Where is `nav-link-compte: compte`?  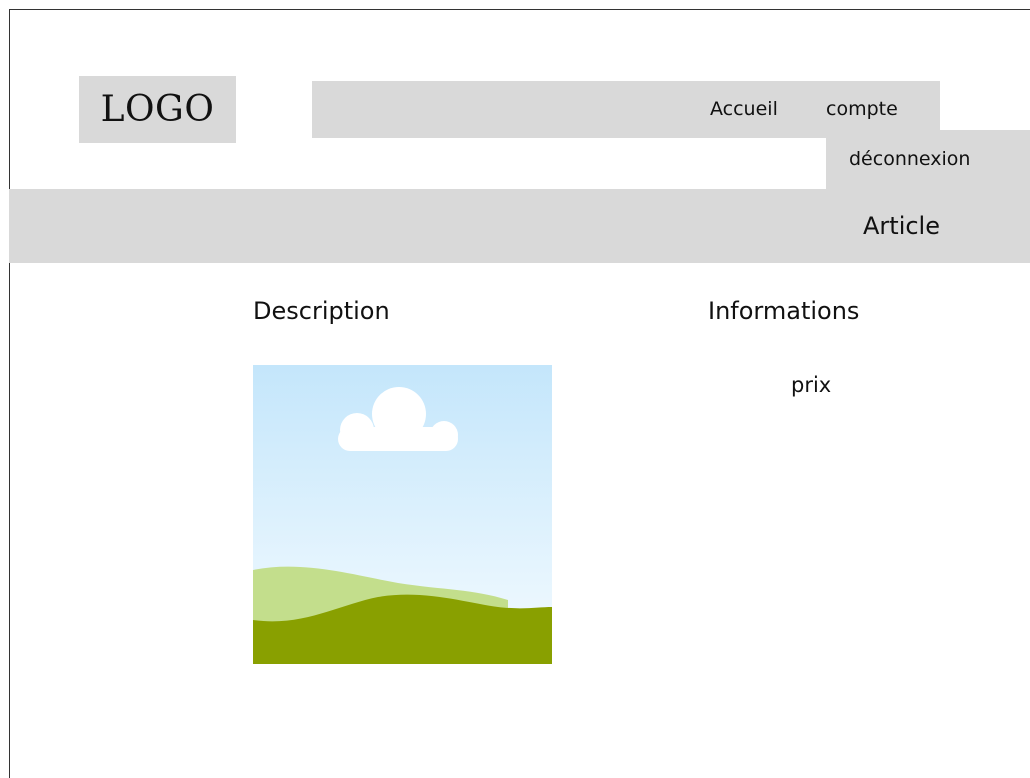 nav-link-compte: compte is located at coordinates (862, 109).